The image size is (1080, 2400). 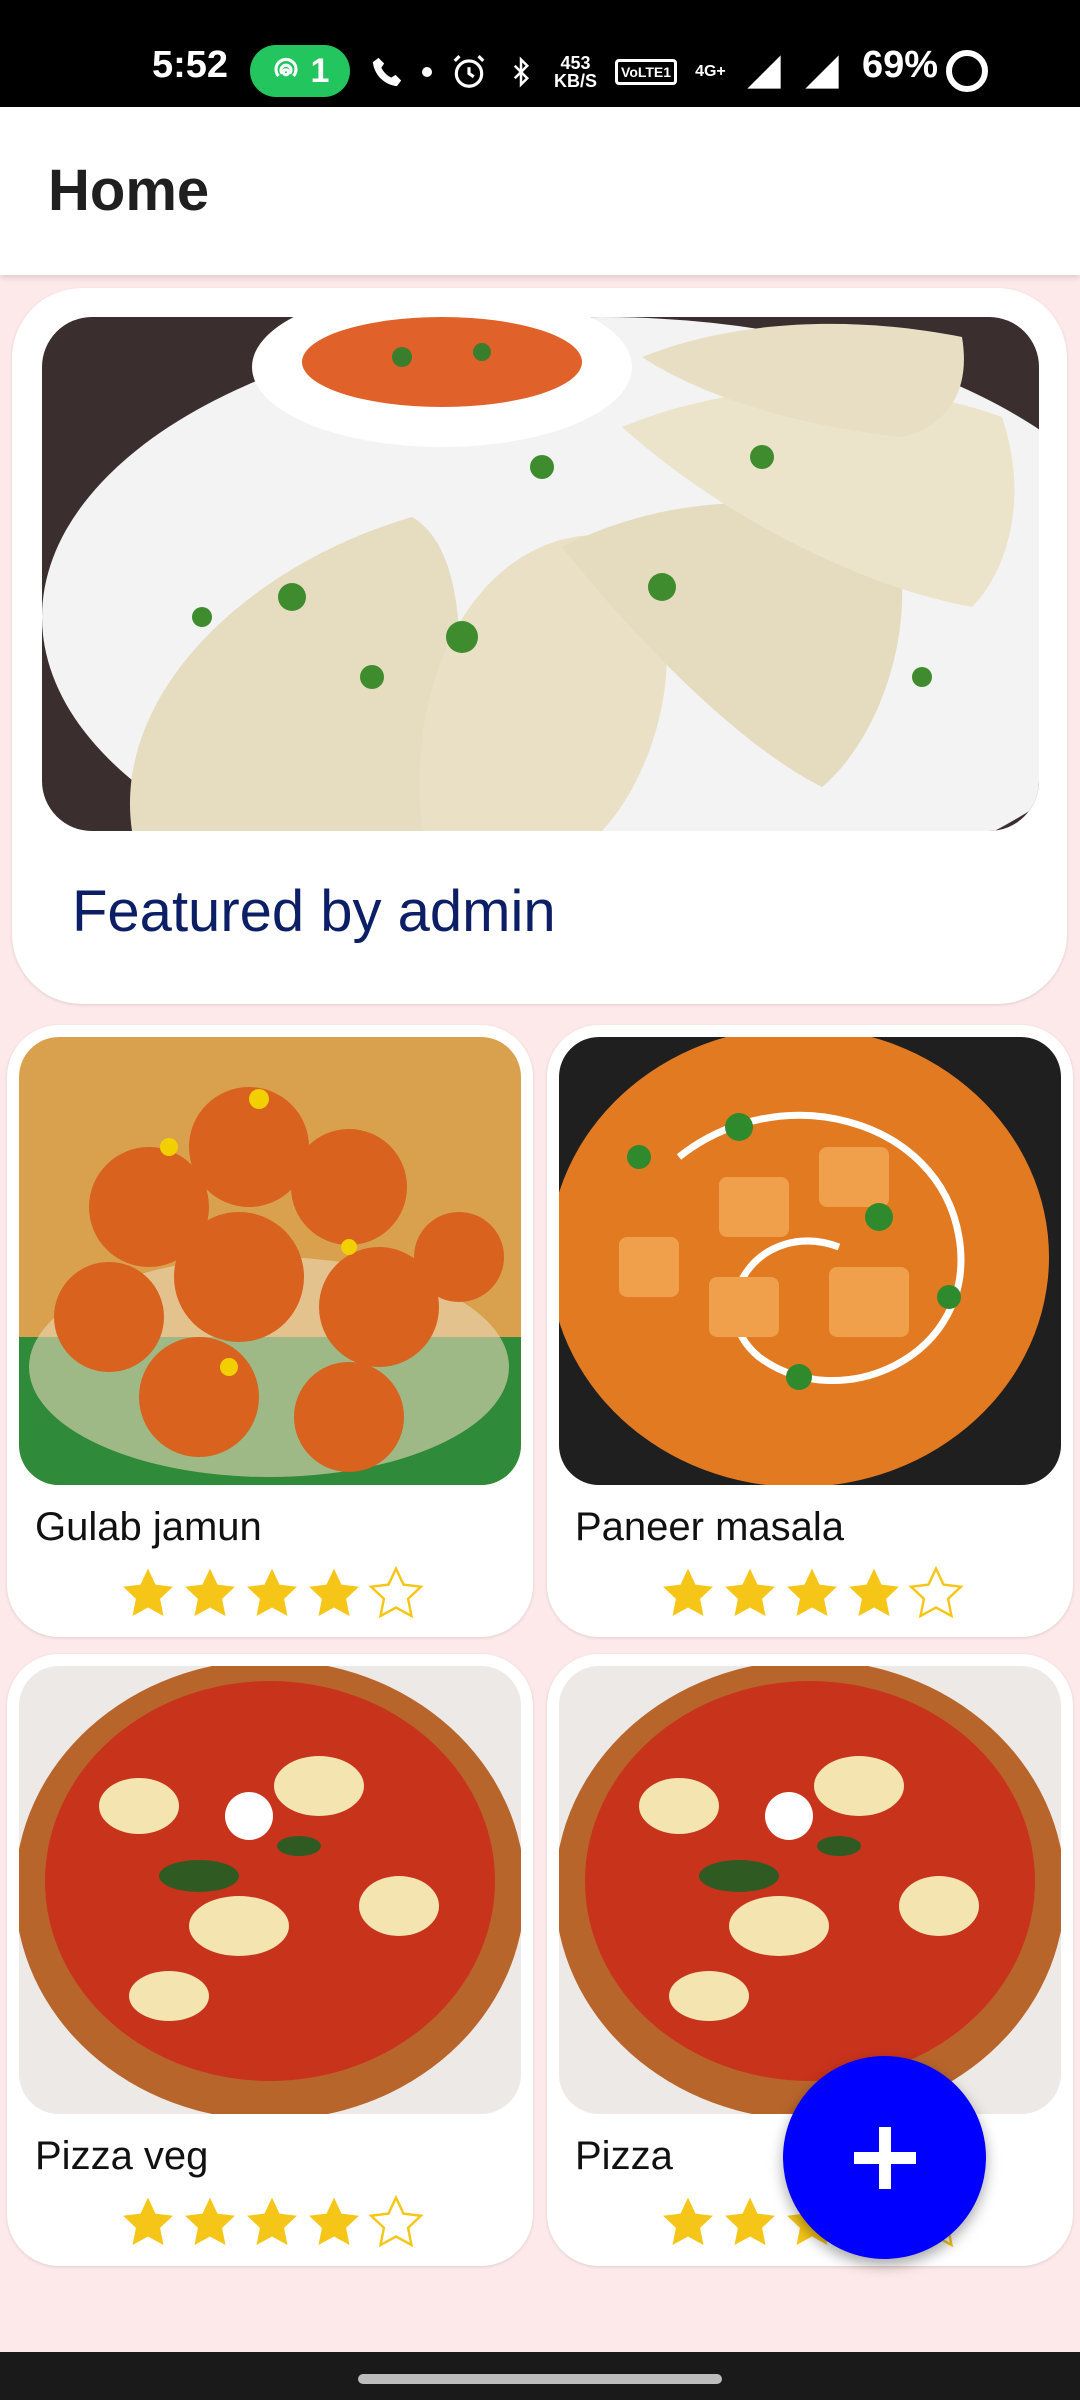 I want to click on featured-label: Featured by admin, so click(x=314, y=911).